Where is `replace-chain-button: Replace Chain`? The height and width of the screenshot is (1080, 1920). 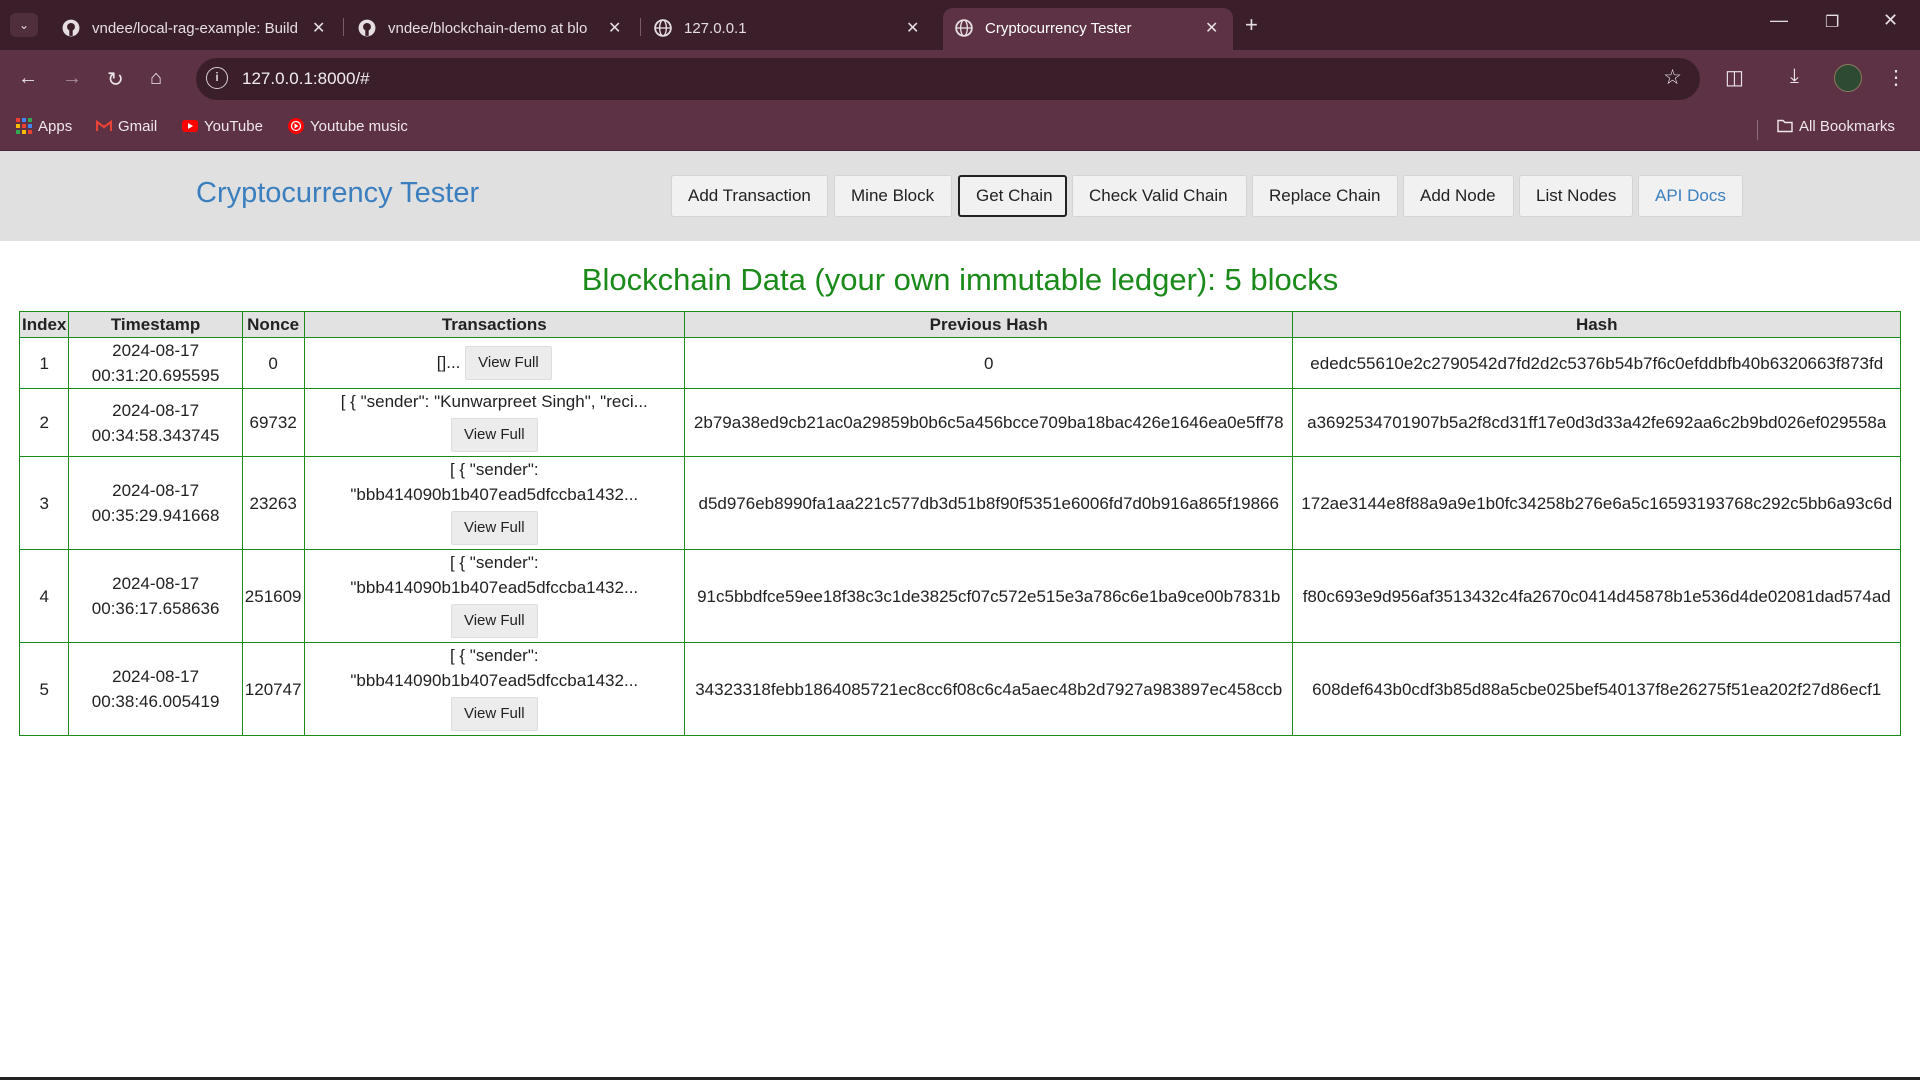 replace-chain-button: Replace Chain is located at coordinates (1325, 196).